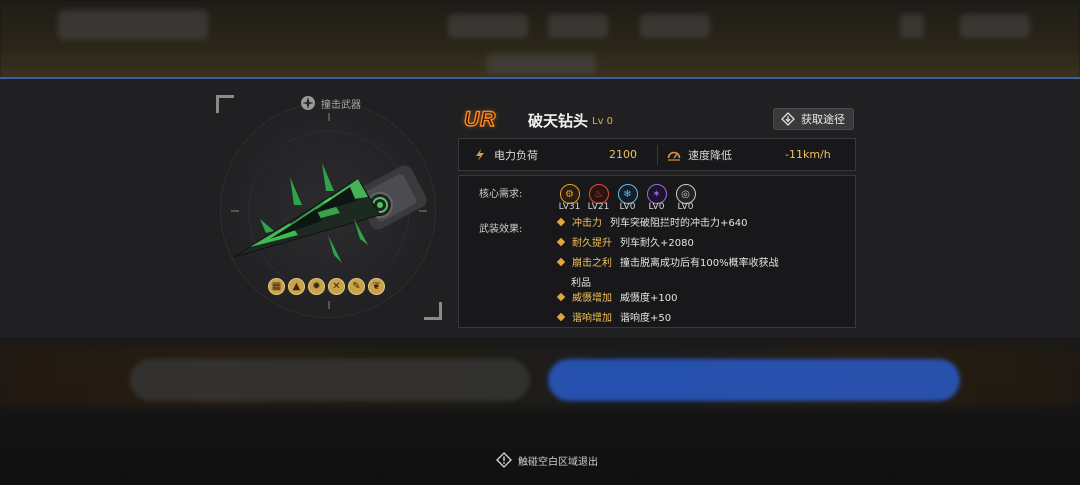 The height and width of the screenshot is (485, 1080). Describe the element at coordinates (356, 286) in the screenshot. I see `wrench-mod-icon: ✎` at that location.